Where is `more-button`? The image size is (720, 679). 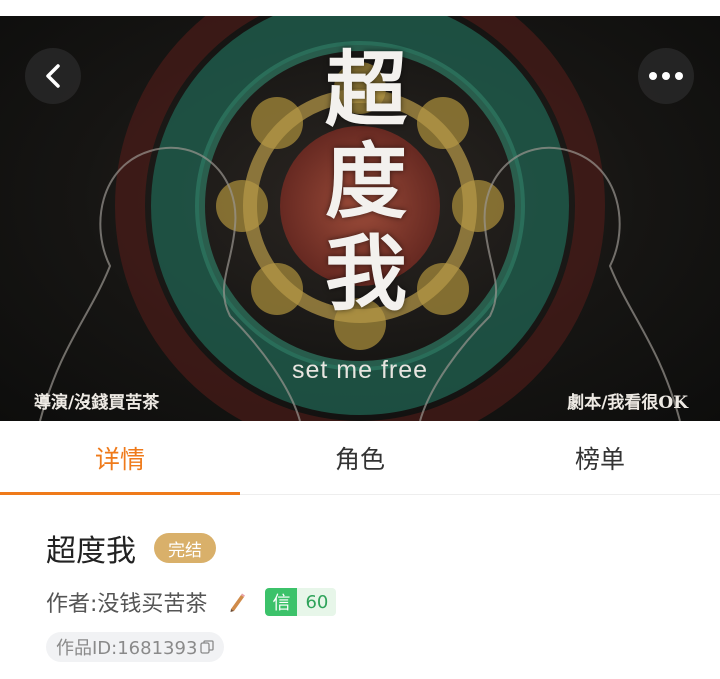 more-button is located at coordinates (666, 76).